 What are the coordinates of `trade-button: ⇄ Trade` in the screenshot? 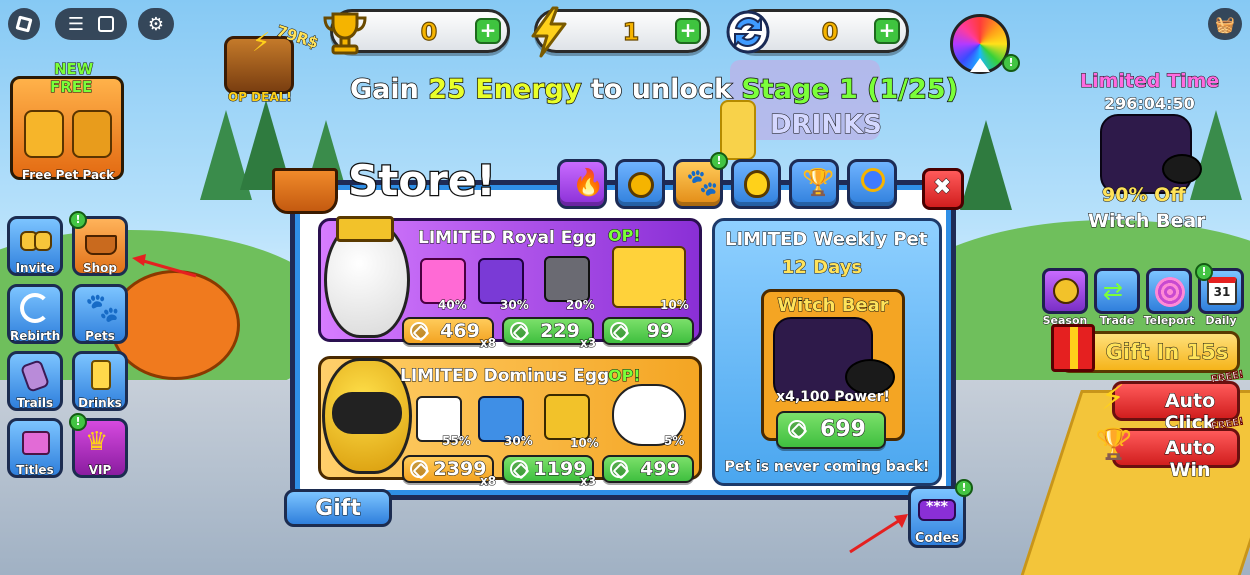 It's located at (1117, 298).